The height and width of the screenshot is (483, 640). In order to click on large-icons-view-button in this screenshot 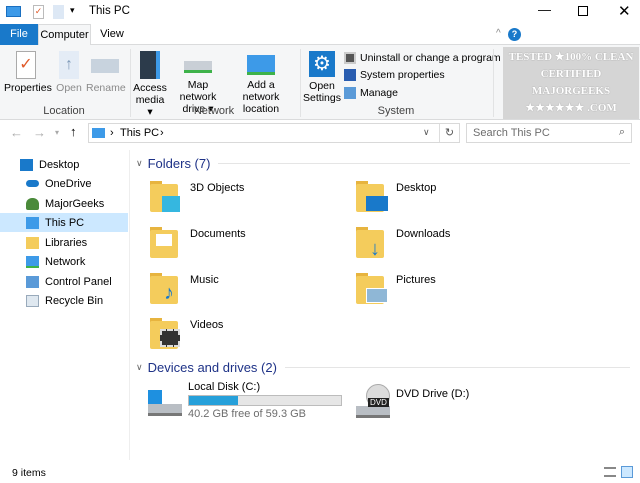, I will do `click(627, 472)`.